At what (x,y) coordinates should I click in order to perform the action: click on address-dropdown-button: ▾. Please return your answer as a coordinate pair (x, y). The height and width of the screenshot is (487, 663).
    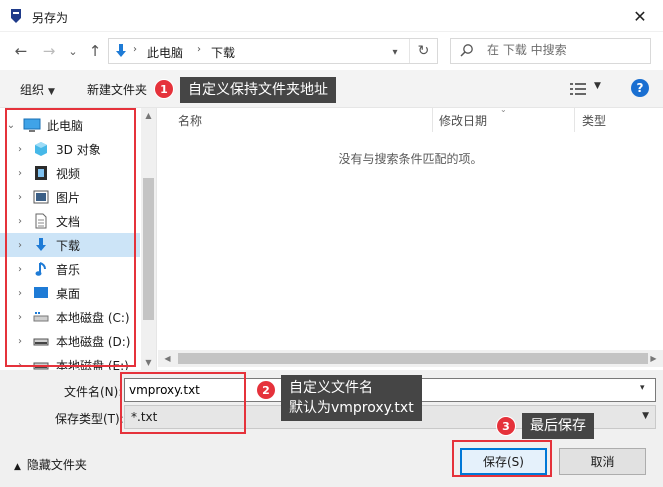
    Looking at the image, I should click on (395, 52).